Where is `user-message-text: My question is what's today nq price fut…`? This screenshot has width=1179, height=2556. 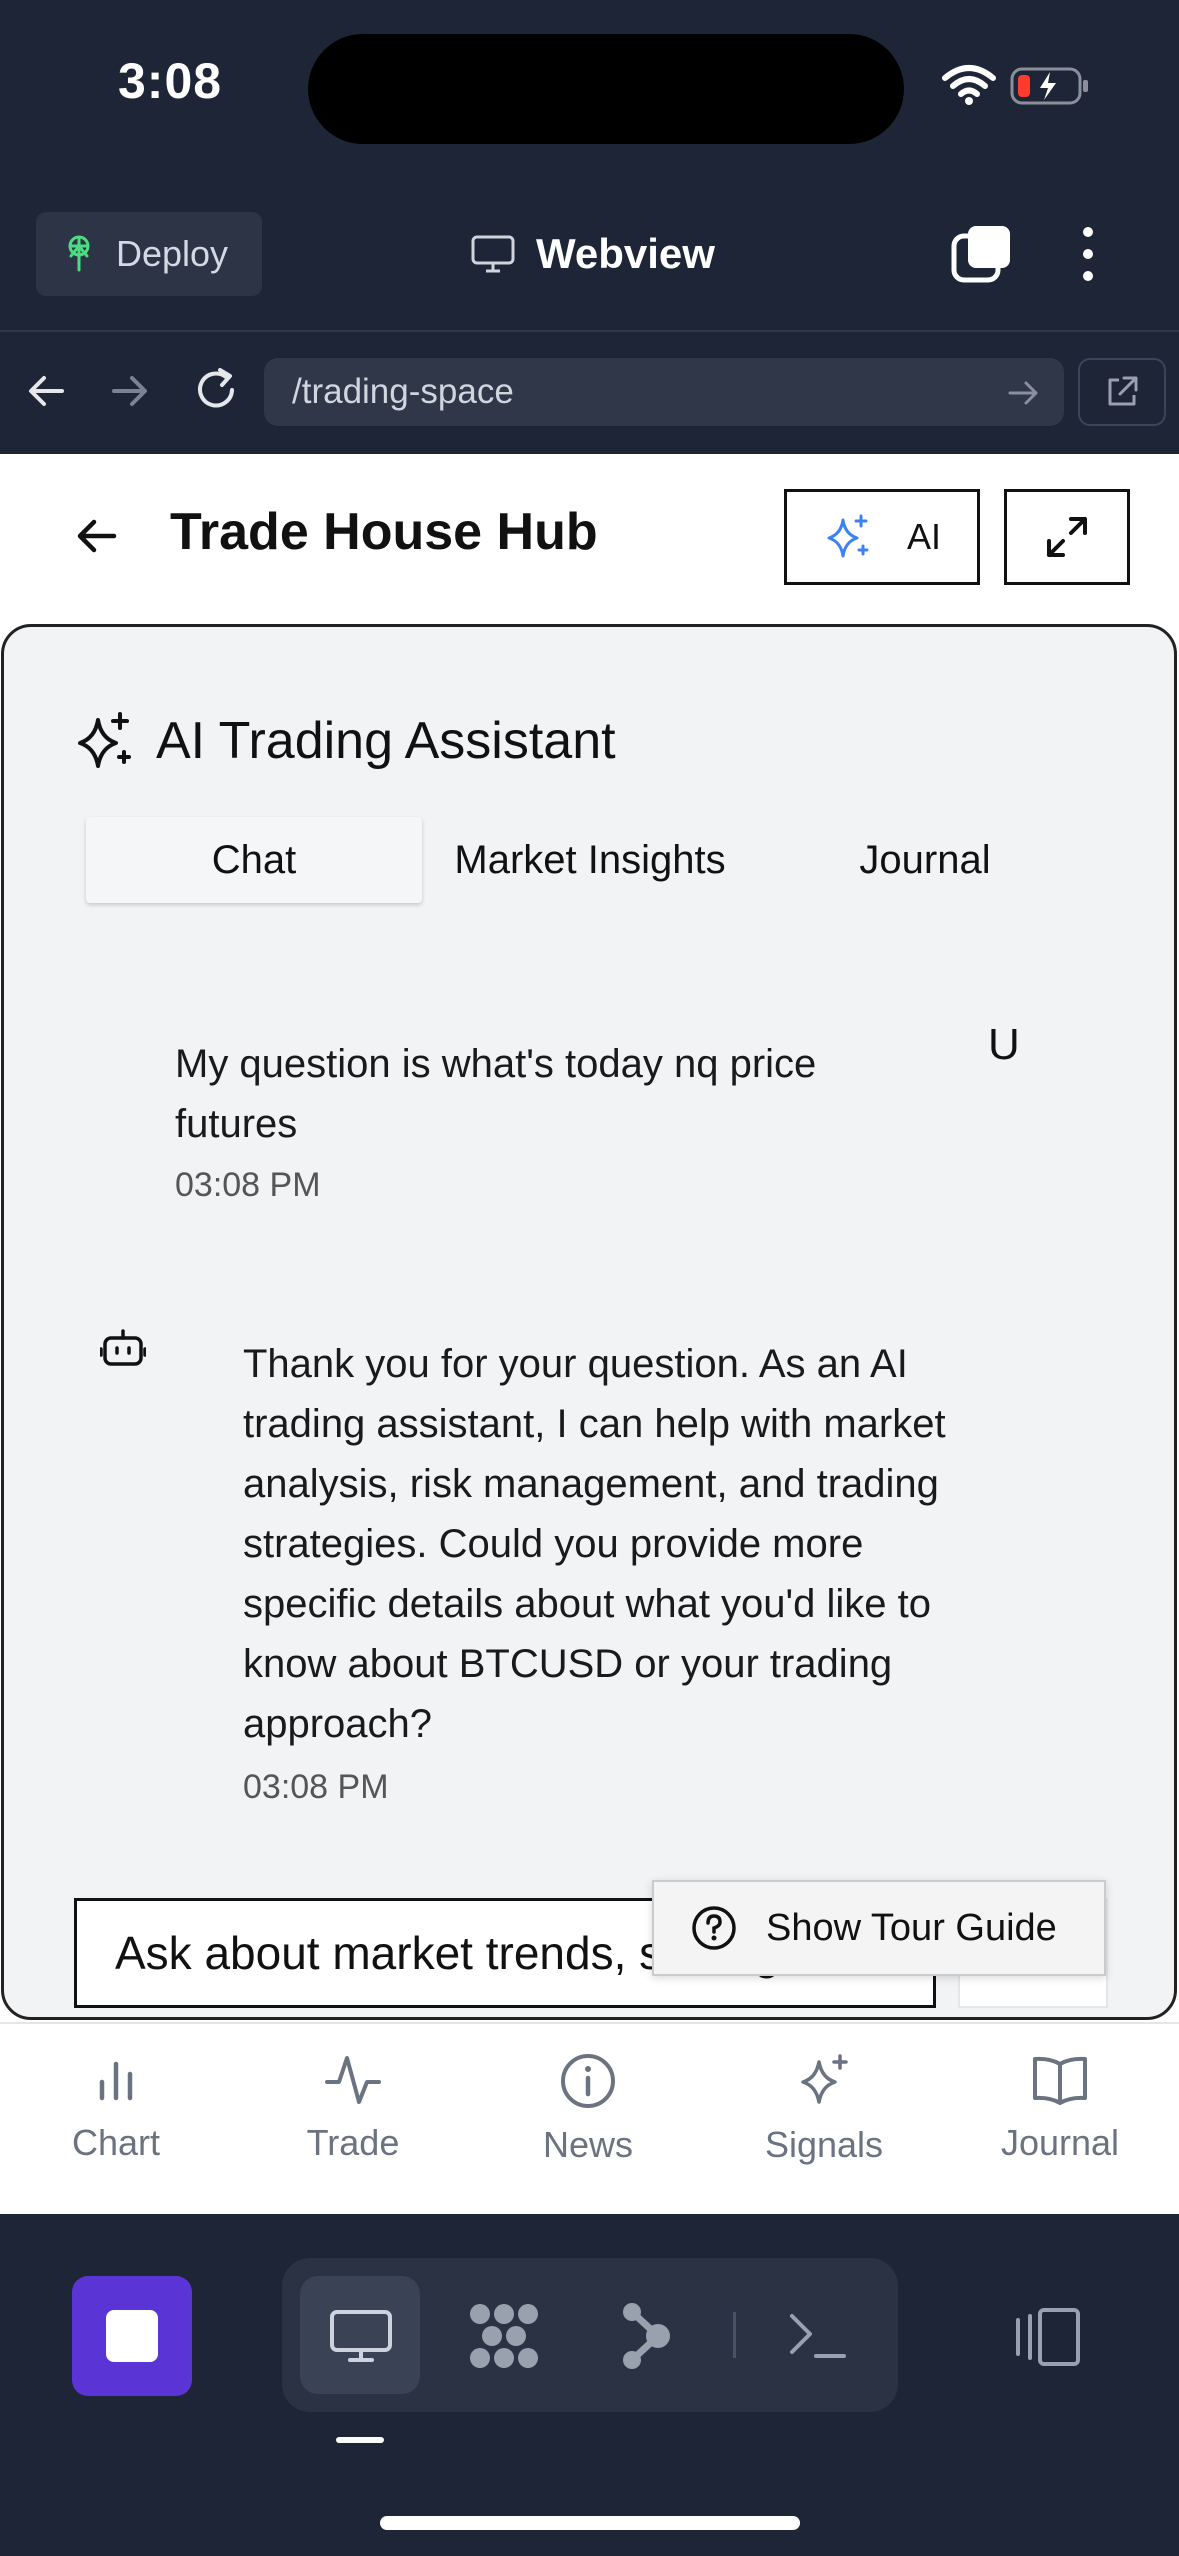 user-message-text: My question is what's today nq price fut… is located at coordinates (496, 1094).